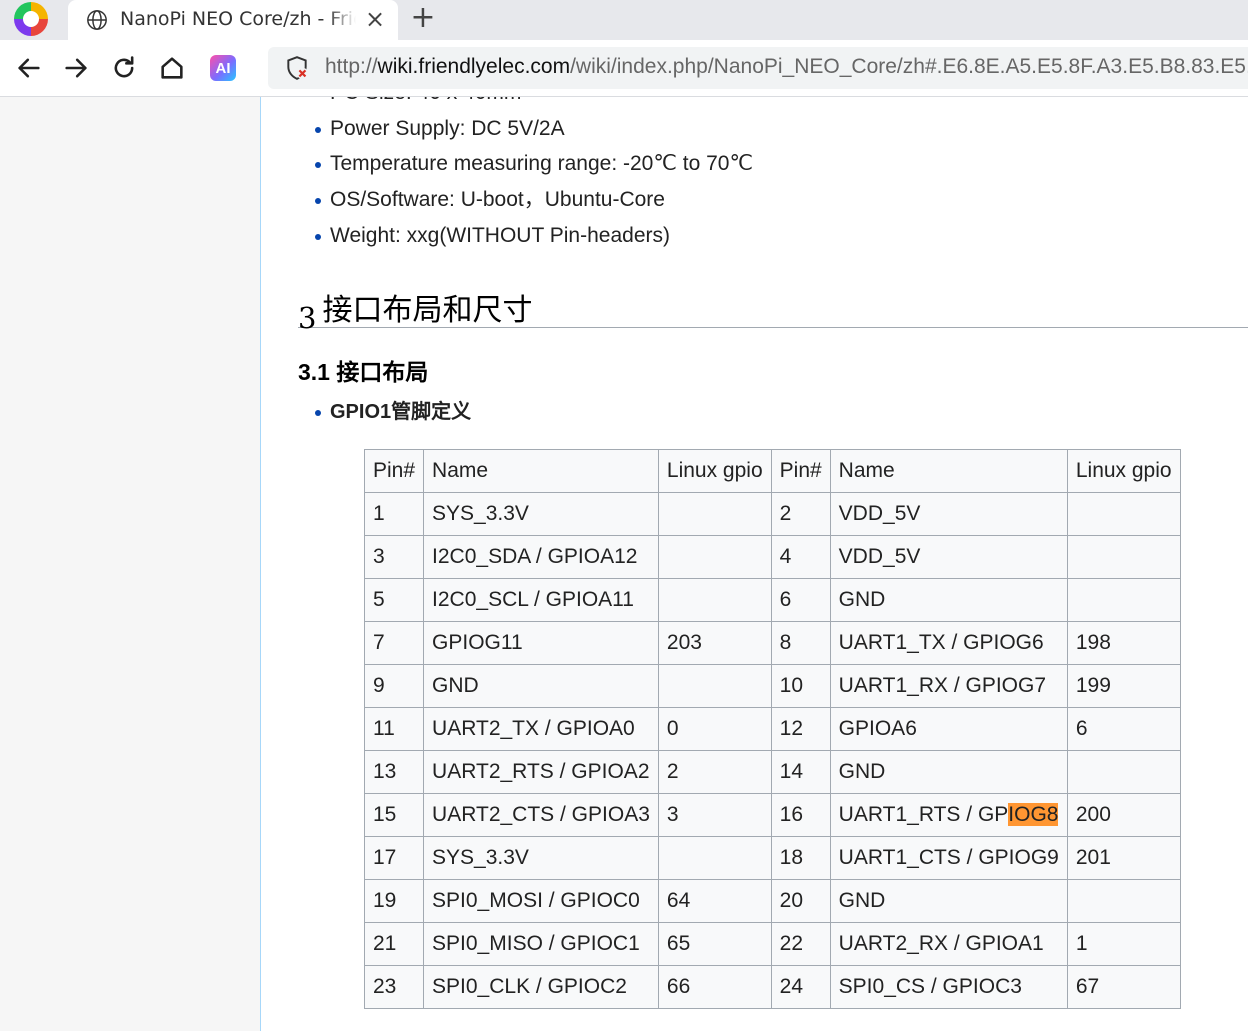 The image size is (1248, 1031). What do you see at coordinates (800, 815) in the screenshot?
I see `pin-number-cell: 16` at bounding box center [800, 815].